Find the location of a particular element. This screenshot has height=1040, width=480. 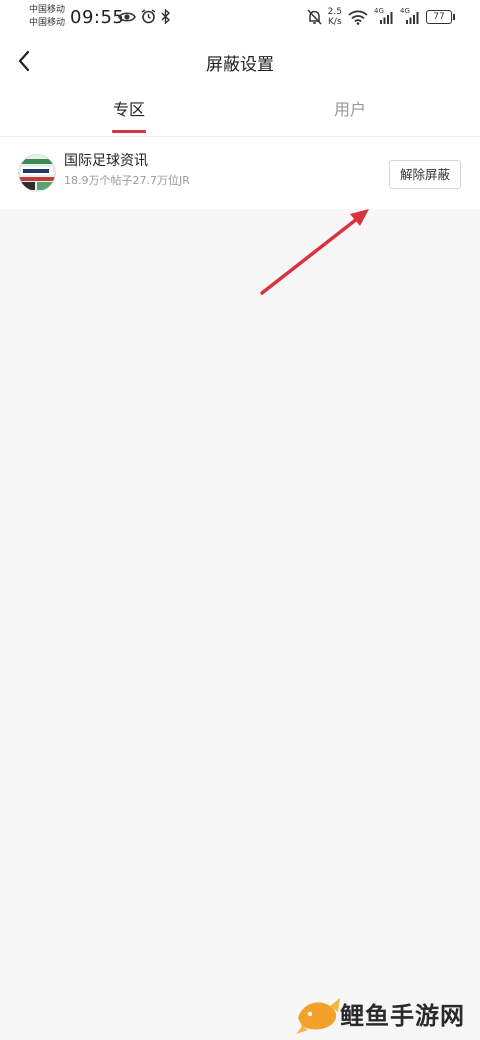

battery-icon: 77 is located at coordinates (440, 17).